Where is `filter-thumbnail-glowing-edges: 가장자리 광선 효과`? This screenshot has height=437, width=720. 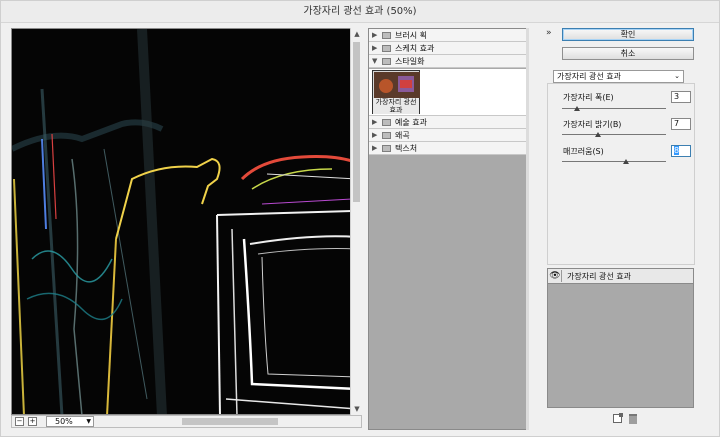
filter-thumbnail-glowing-edges: 가장자리 광선 효과 is located at coordinates (396, 92).